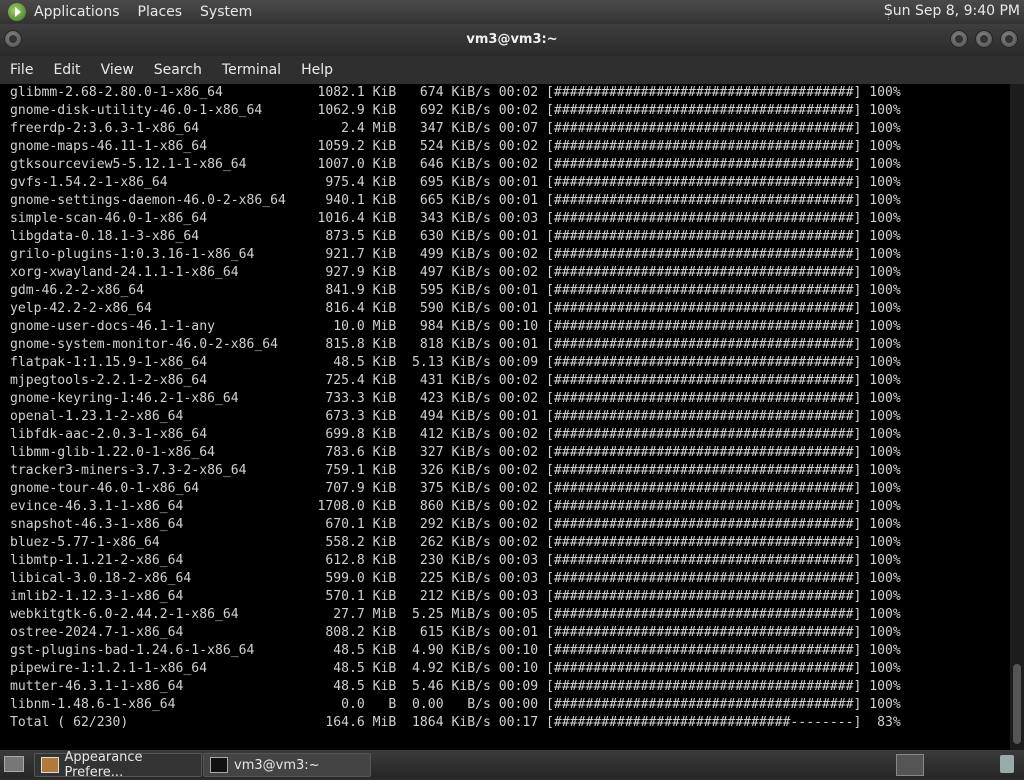  I want to click on window-title: vm3@vm3:~, so click(512, 39).